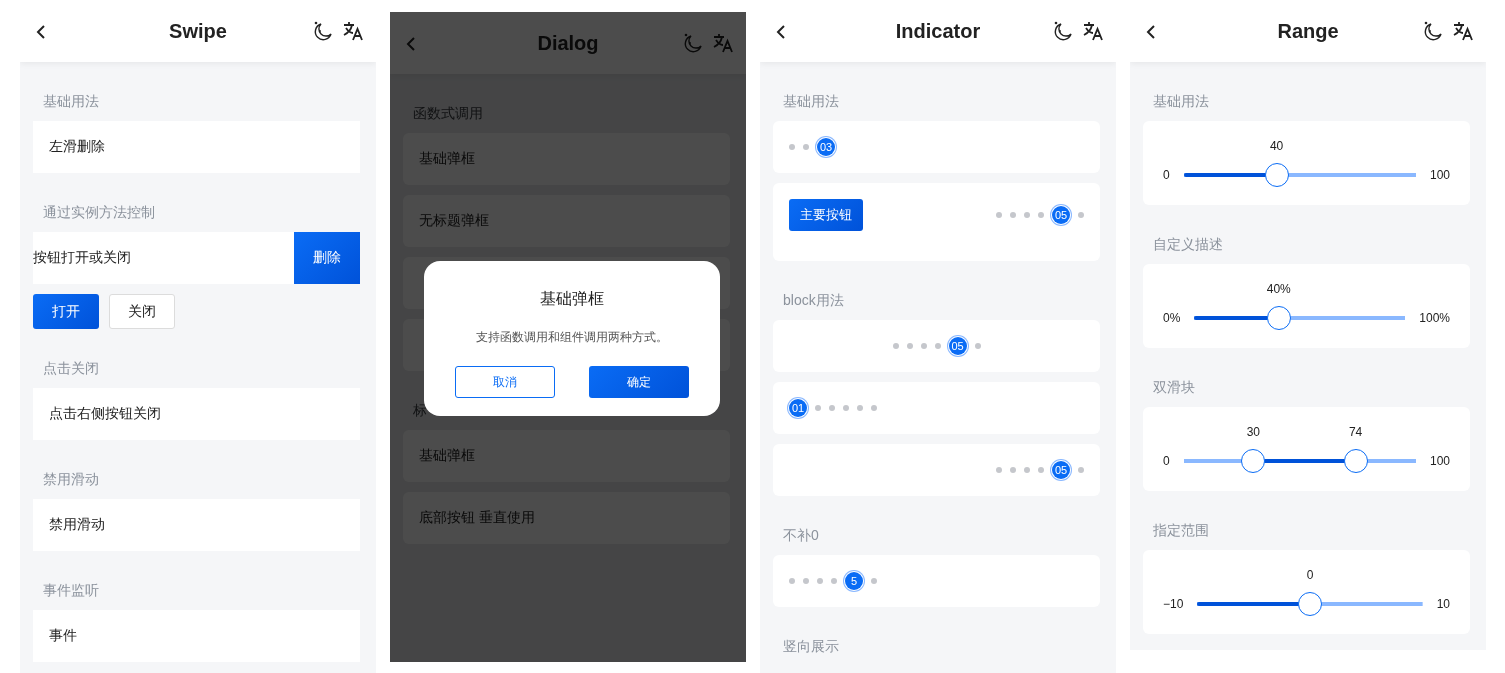 Image resolution: width=1505 pixels, height=673 pixels. I want to click on section-title: 事件监听, so click(71, 590).